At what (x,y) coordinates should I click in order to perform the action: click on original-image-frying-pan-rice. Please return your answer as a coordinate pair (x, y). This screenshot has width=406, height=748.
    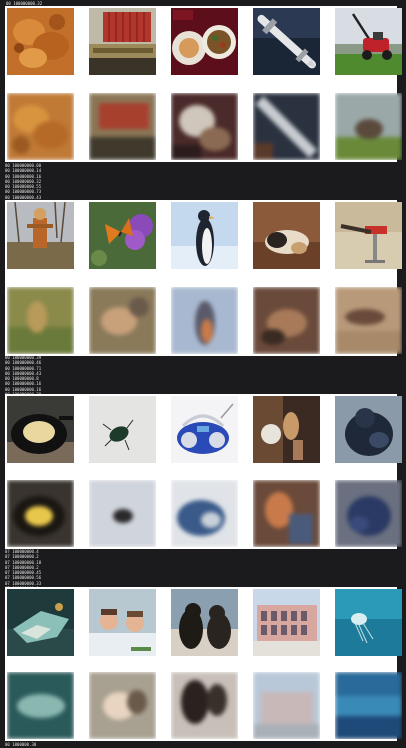
    Looking at the image, I should click on (40, 429).